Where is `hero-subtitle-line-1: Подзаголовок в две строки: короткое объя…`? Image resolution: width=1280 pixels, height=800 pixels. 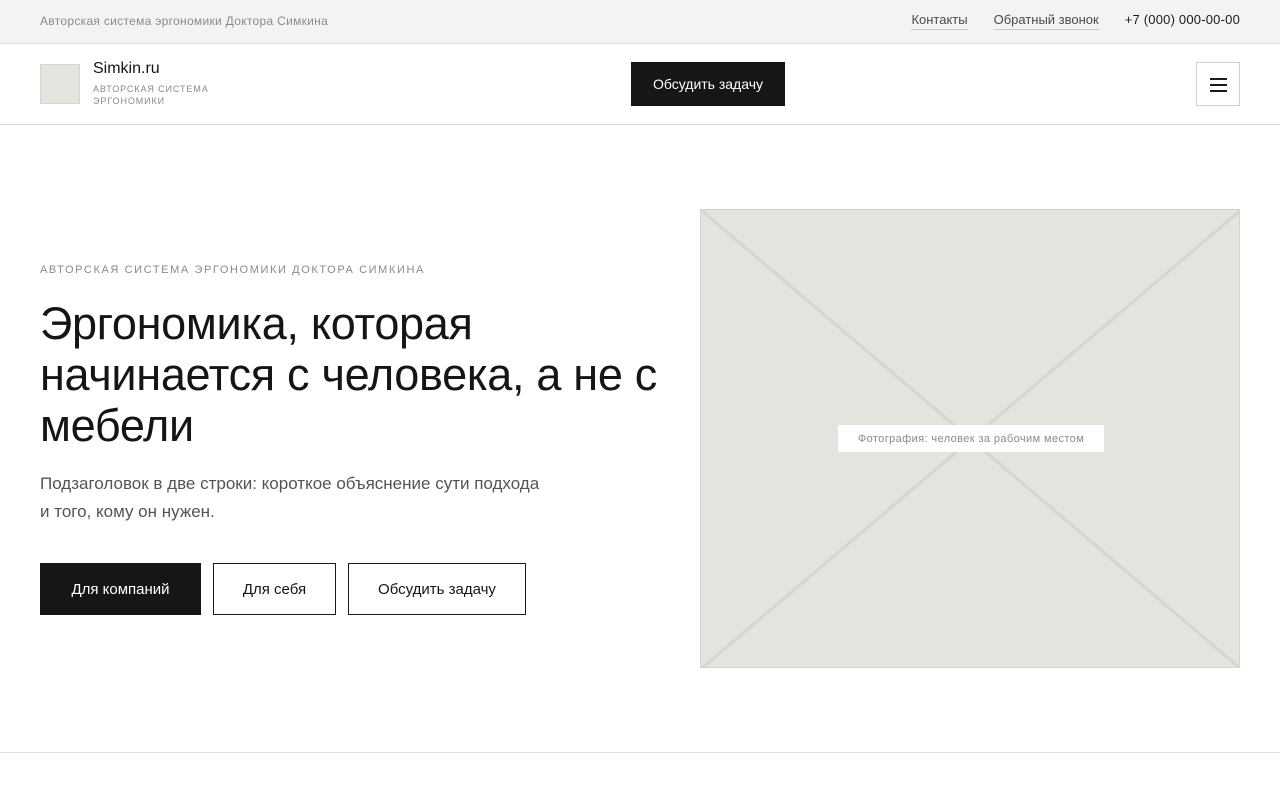
hero-subtitle-line-1: Подзаголовок в две строки: короткое объя… is located at coordinates (290, 483).